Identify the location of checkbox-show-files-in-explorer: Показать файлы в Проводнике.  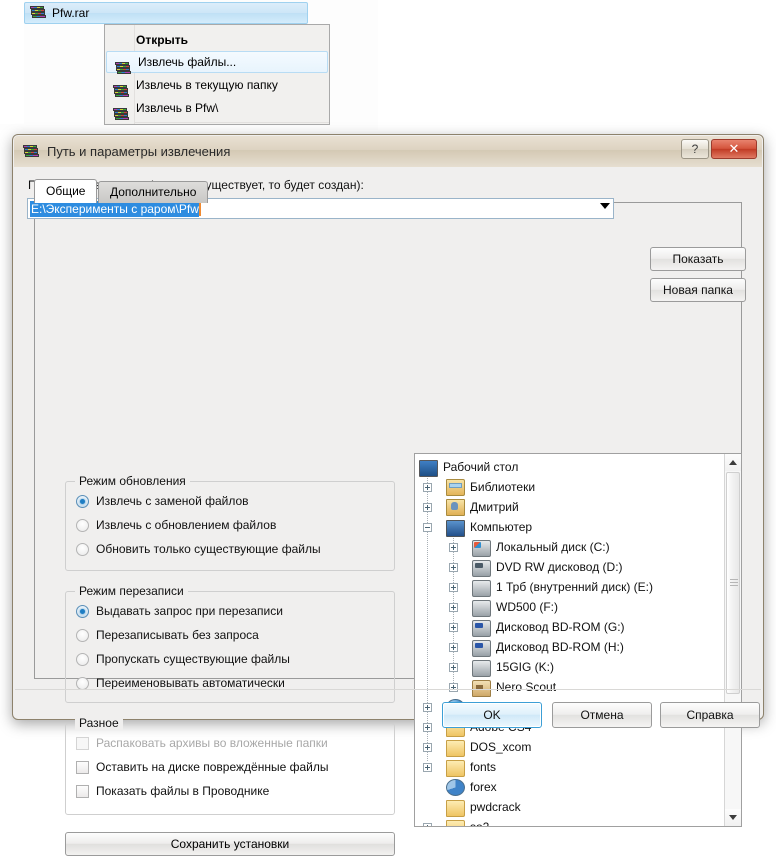
(172, 791).